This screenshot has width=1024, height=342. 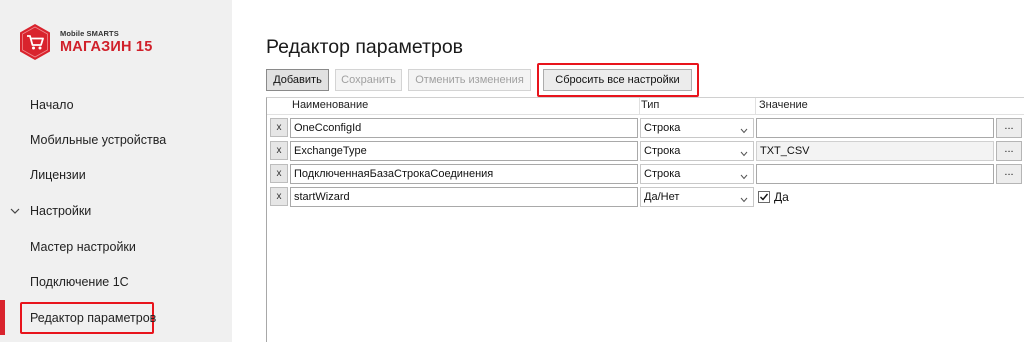 I want to click on sidebar-item-label: Лицензии, so click(x=58, y=175).